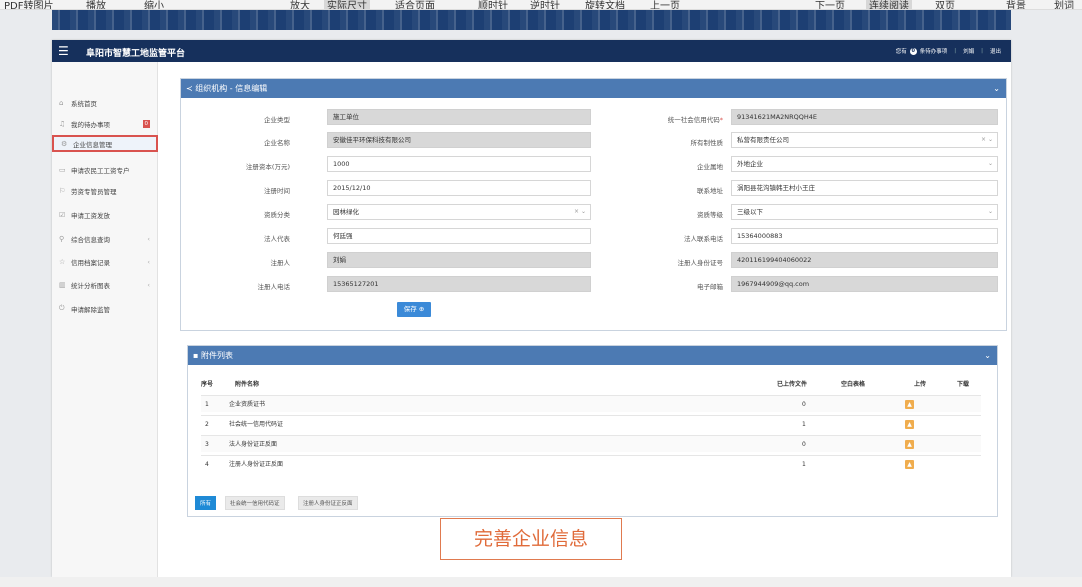 This screenshot has width=1082, height=587. What do you see at coordinates (605, 4) in the screenshot?
I see `rotate-doc-button: 旋转文档` at bounding box center [605, 4].